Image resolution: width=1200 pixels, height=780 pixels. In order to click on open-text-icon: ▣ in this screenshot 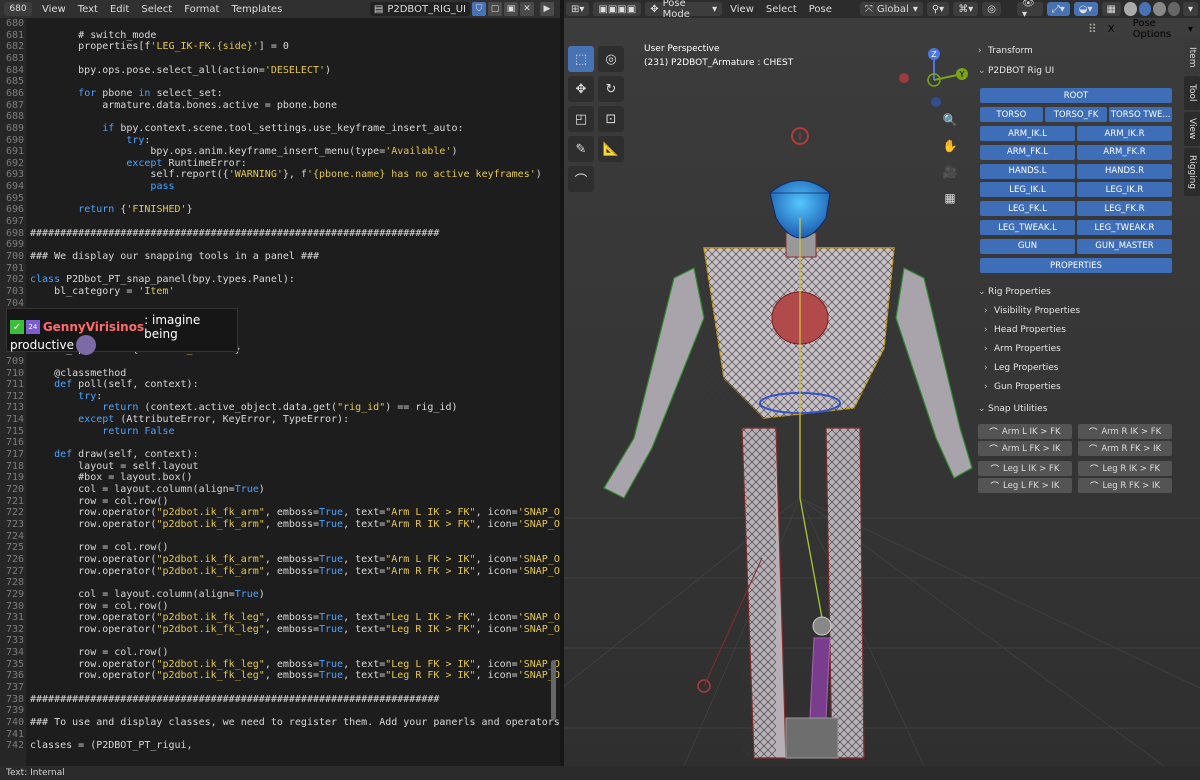, I will do `click(511, 9)`.